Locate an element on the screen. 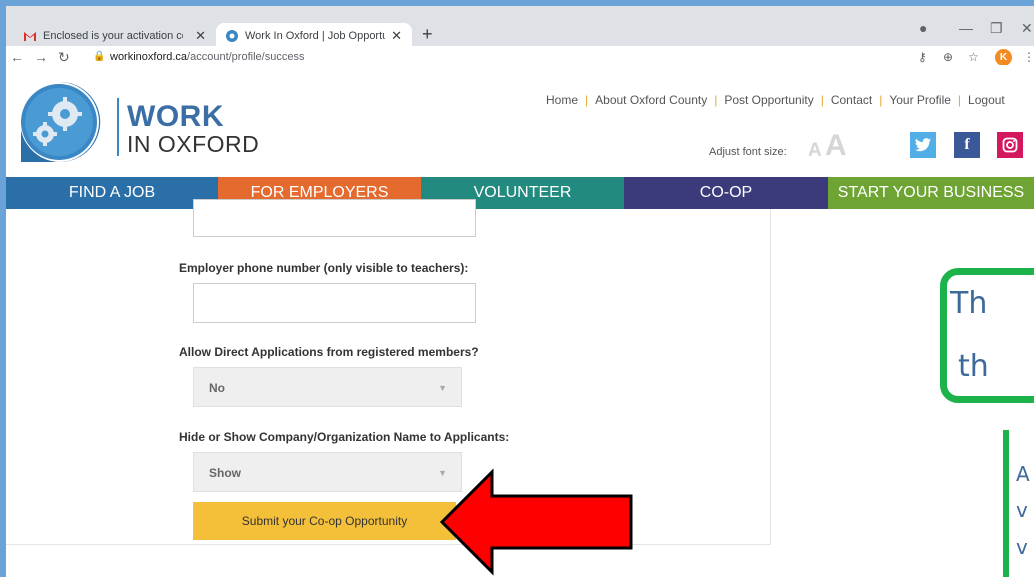 The width and height of the screenshot is (1034, 577). link-post-opportunity: Post Opportunity is located at coordinates (768, 100).